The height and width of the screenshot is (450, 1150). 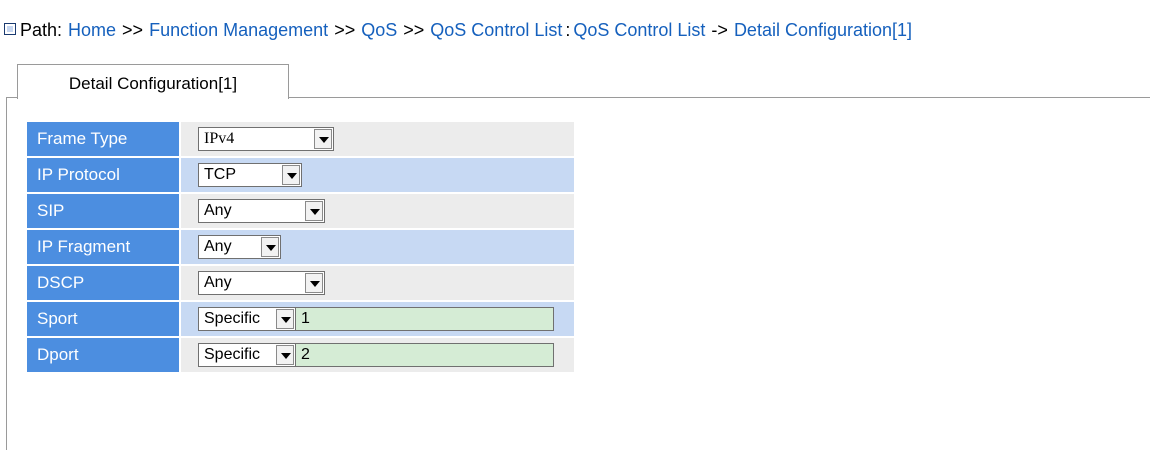 I want to click on dport-mode-value: Specific, so click(x=232, y=354).